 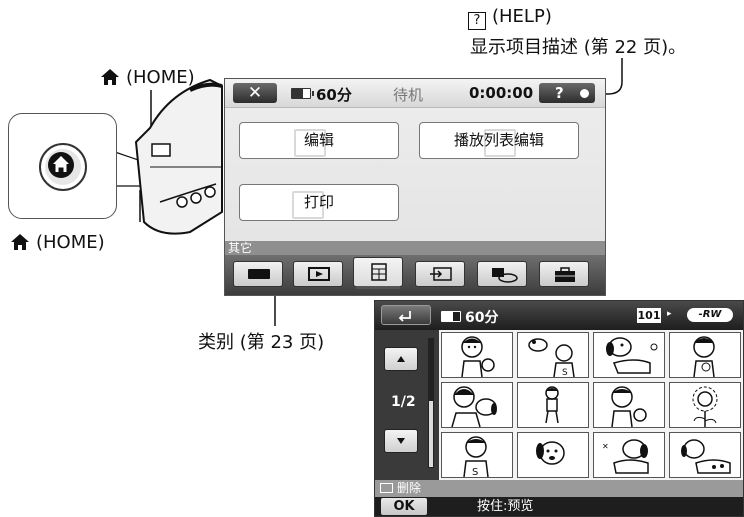 I want to click on tab-edit, so click(x=502, y=274).